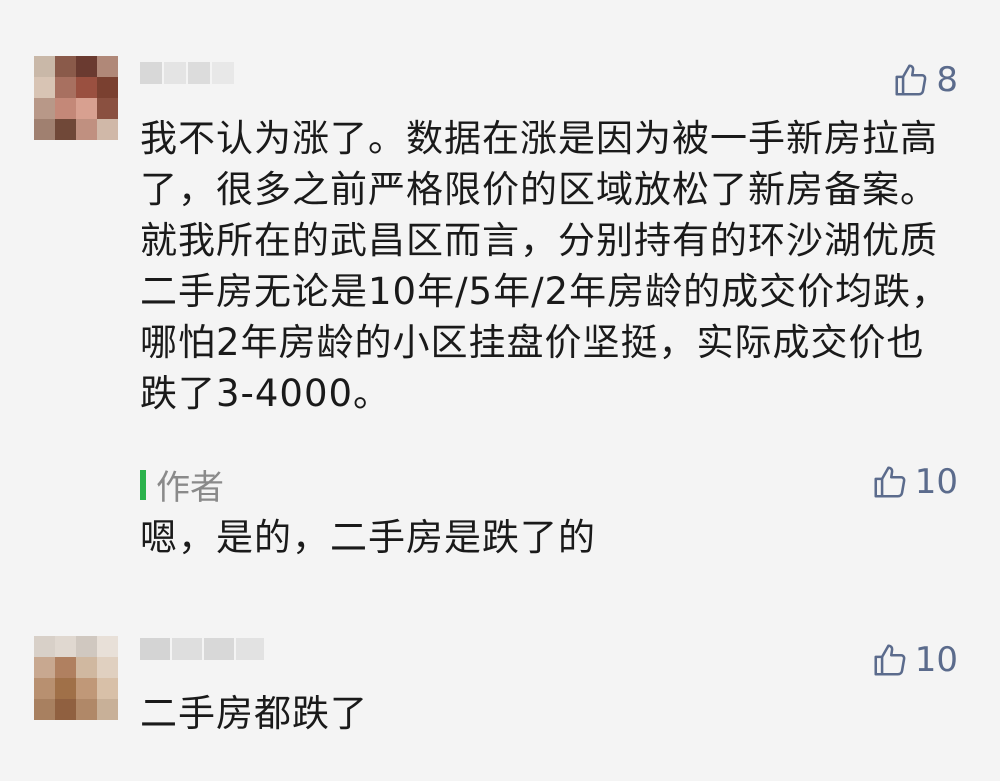  Describe the element at coordinates (368, 537) in the screenshot. I see `reply-text: 嗯，是的，二手房是跌了的` at that location.